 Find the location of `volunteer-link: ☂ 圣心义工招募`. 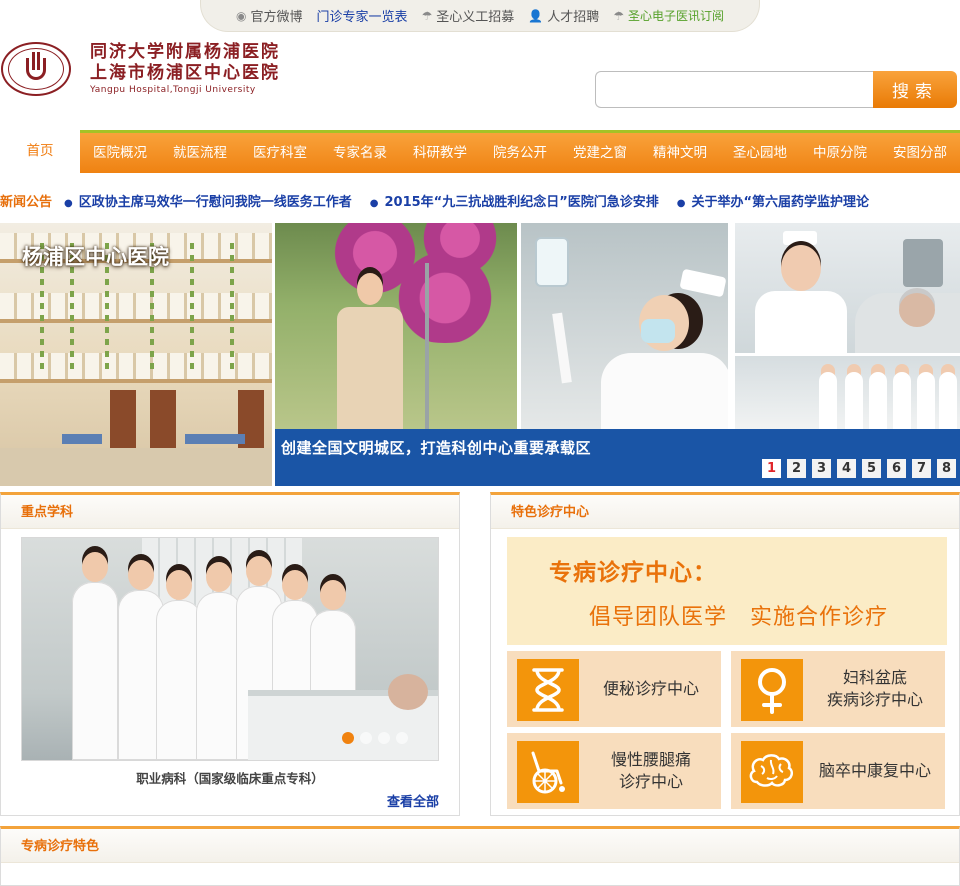

volunteer-link: ☂ 圣心义工招募 is located at coordinates (467, 16).